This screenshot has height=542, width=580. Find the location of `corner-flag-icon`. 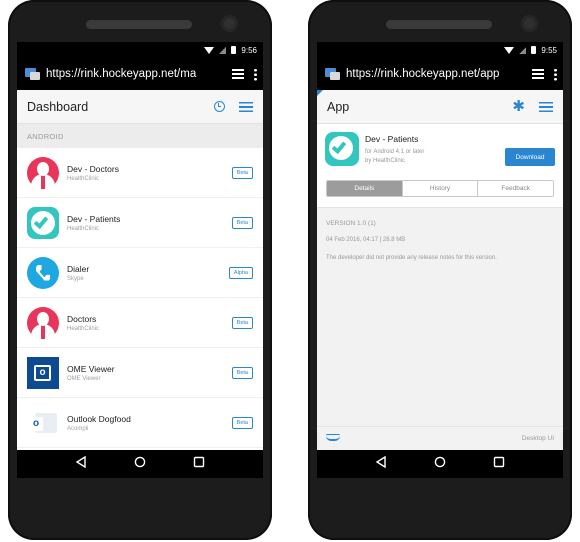

corner-flag-icon is located at coordinates (320, 93).